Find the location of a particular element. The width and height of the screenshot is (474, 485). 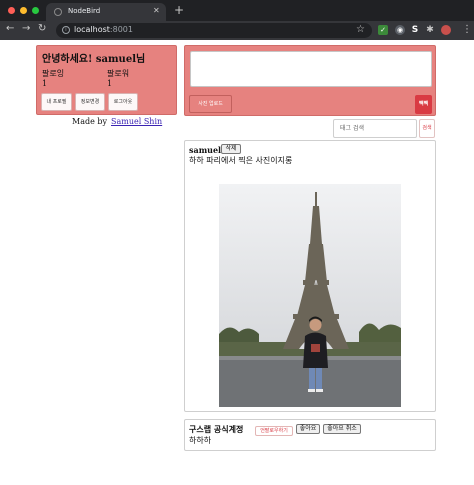

forward-icon: → is located at coordinates (26, 28).